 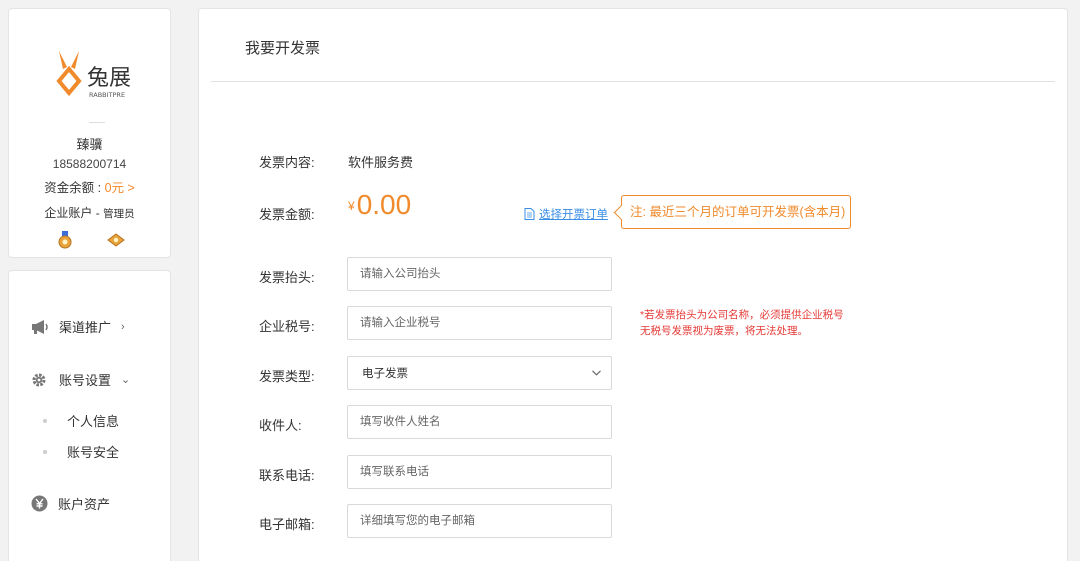 What do you see at coordinates (39, 503) in the screenshot?
I see `yen-circle-icon` at bounding box center [39, 503].